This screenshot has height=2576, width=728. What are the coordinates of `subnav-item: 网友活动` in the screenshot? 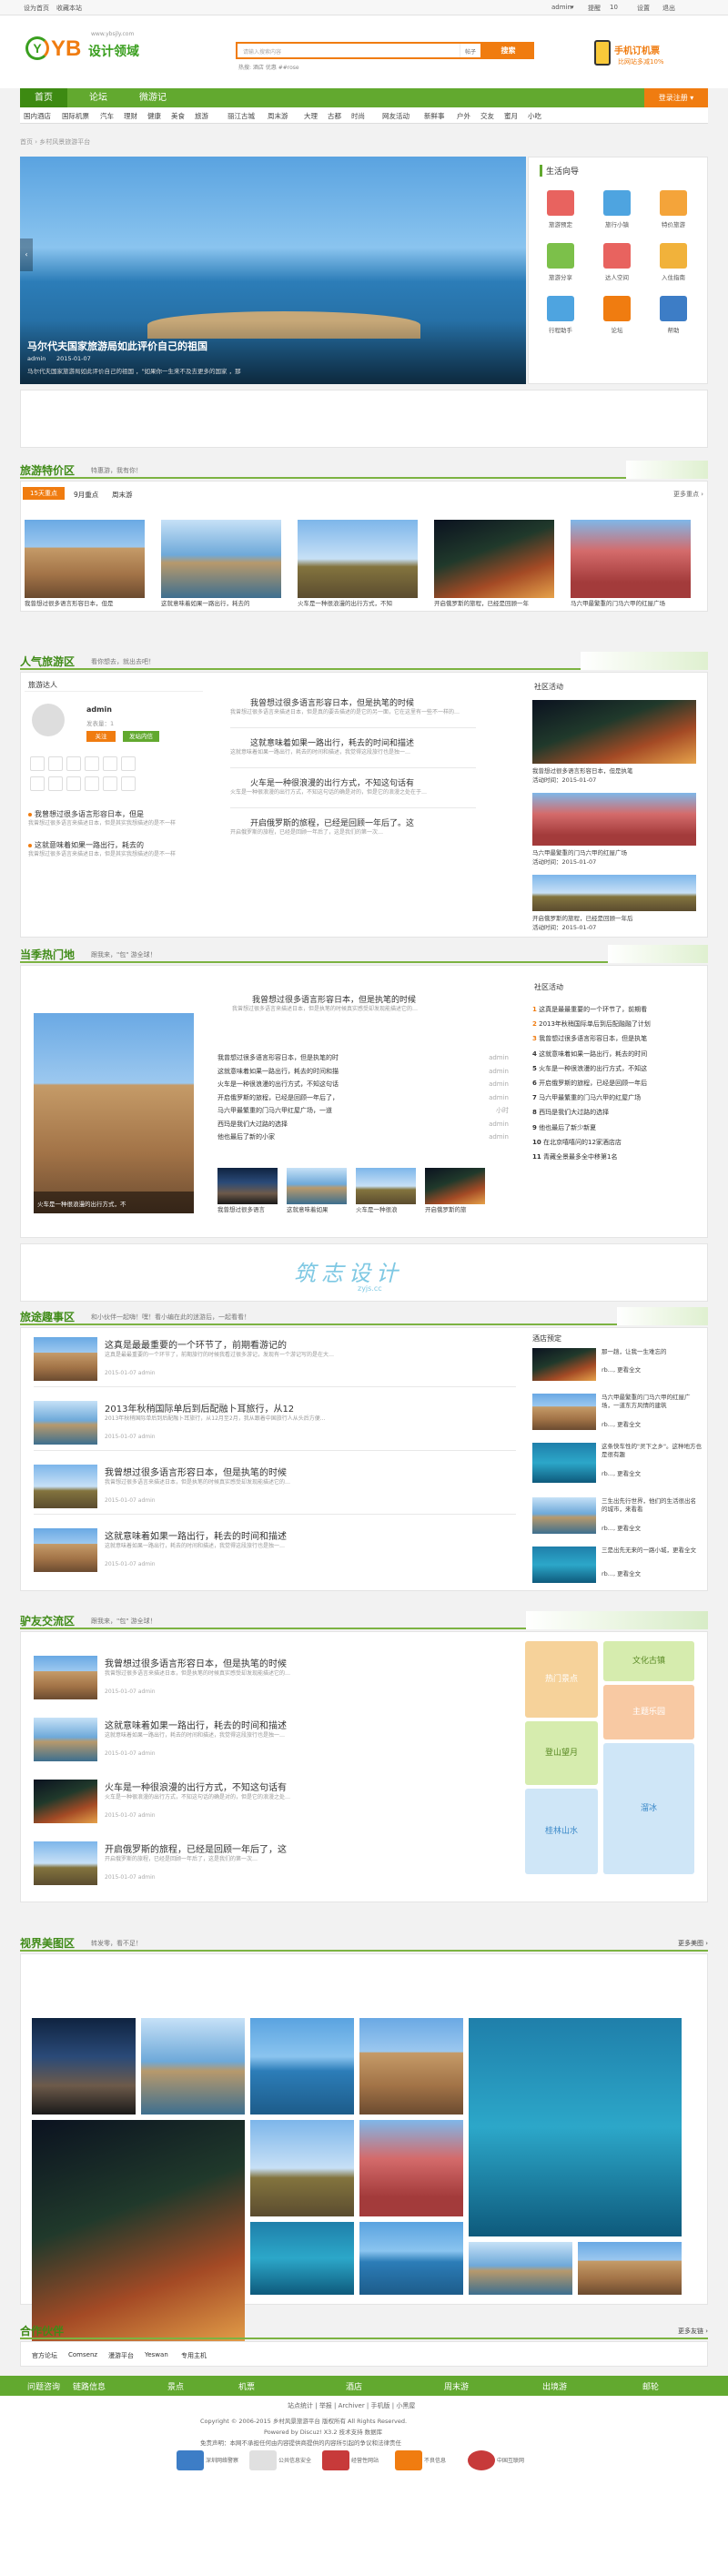 It's located at (396, 116).